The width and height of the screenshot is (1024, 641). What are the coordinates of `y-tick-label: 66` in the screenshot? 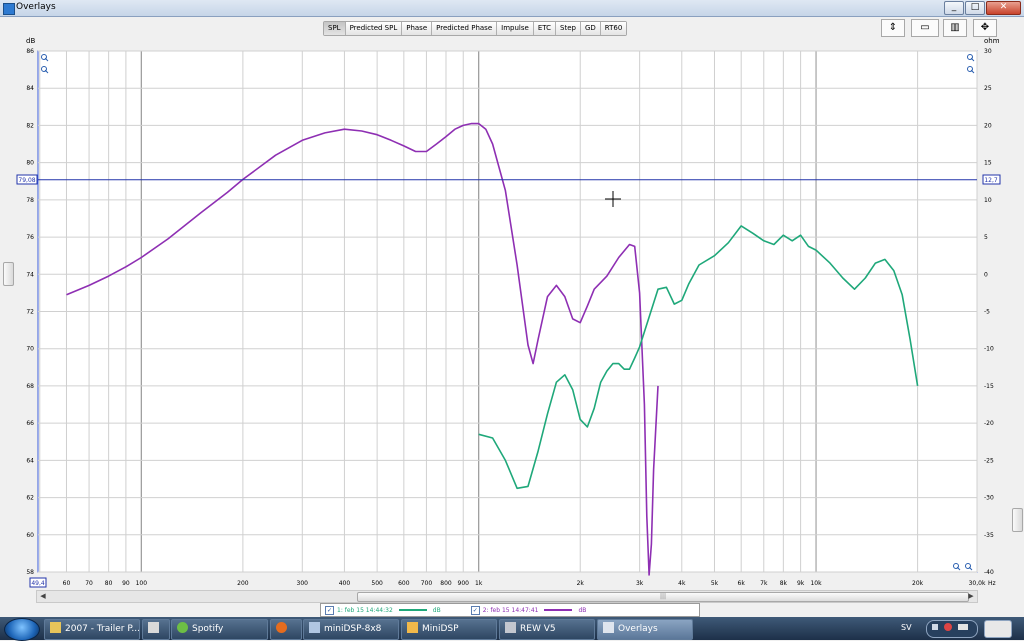 It's located at (30, 423).